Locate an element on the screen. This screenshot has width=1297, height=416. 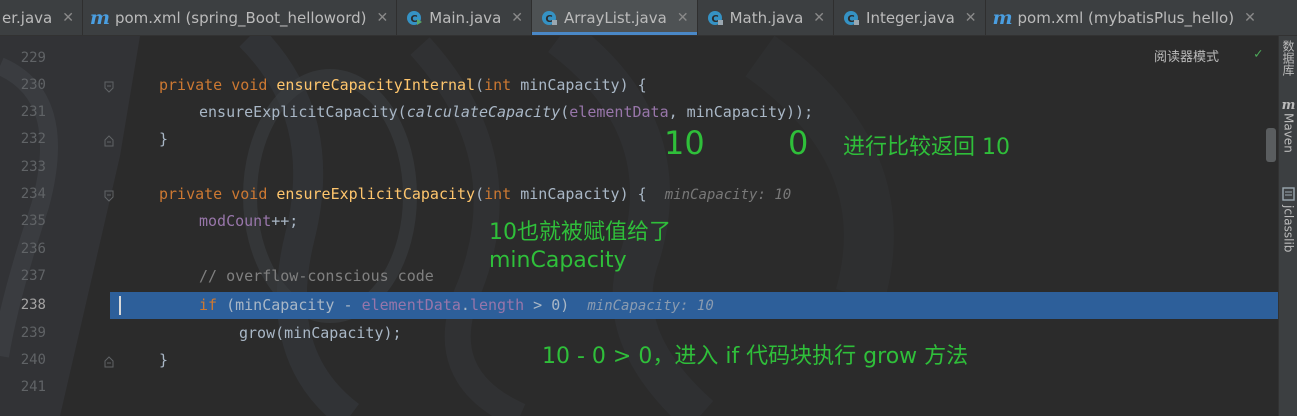
tab-integer-java: C Integer.java ✕ is located at coordinates (909, 17).